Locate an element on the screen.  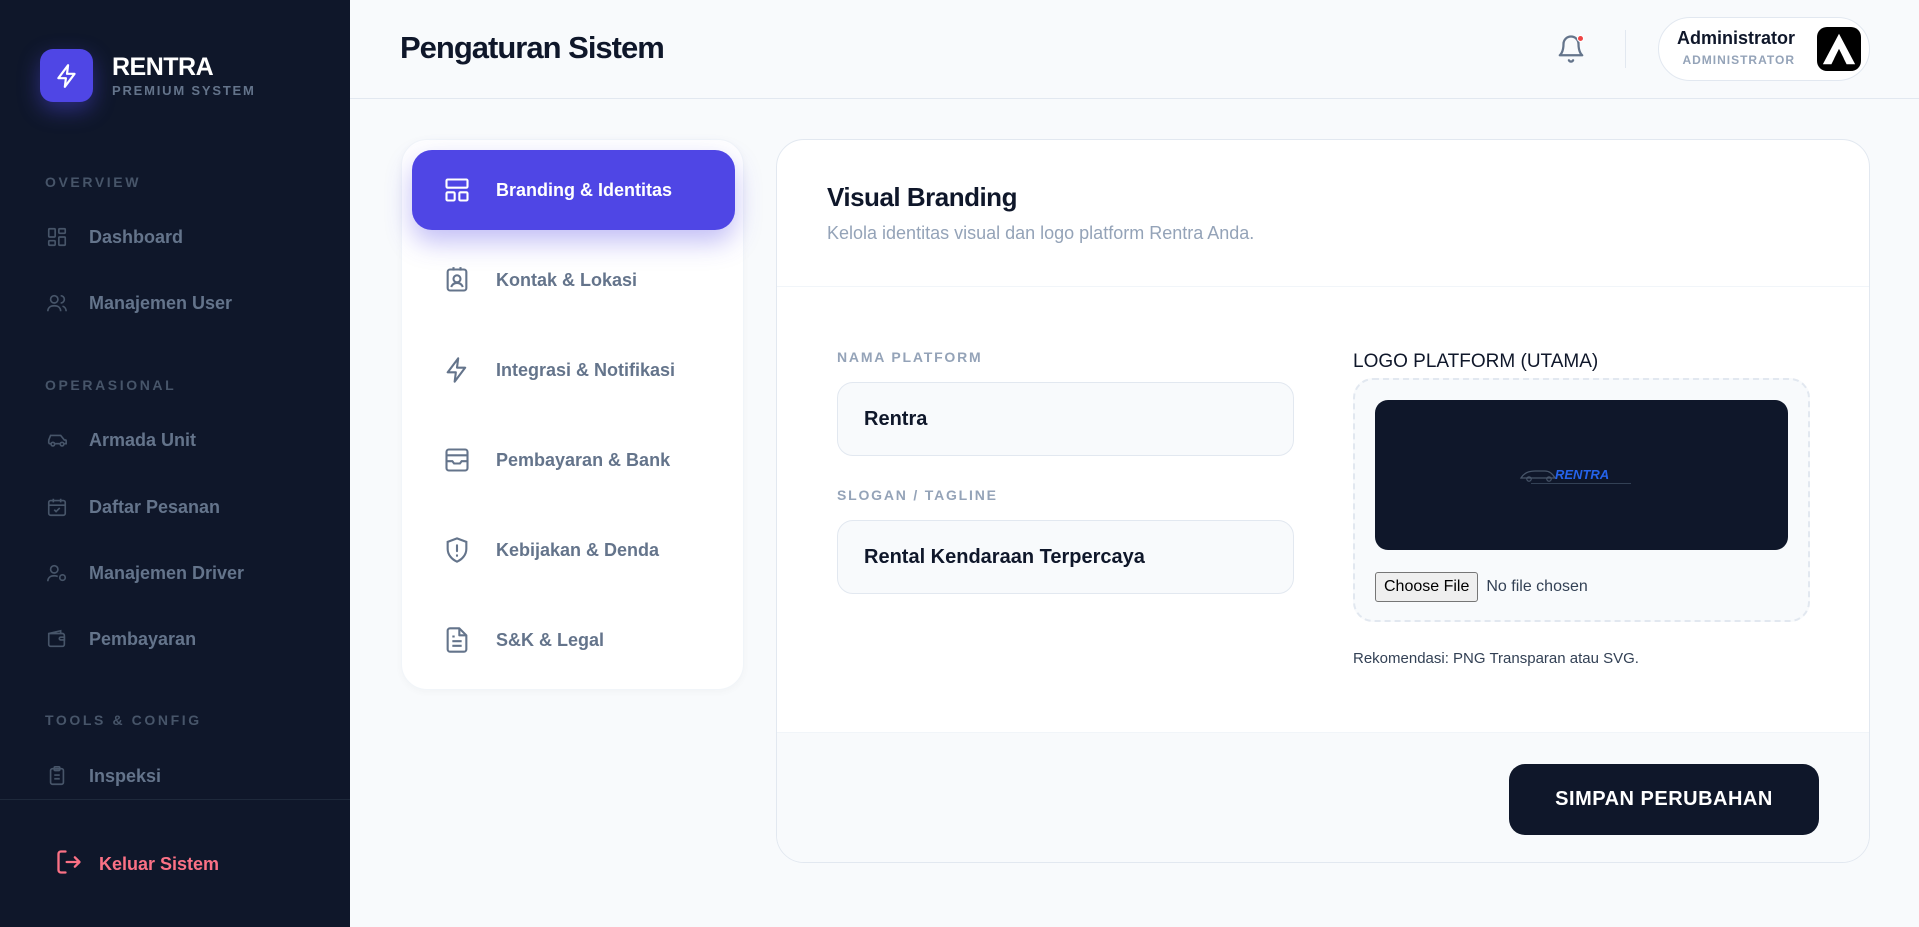
tab-label: Kebijakan & Denda is located at coordinates (578, 549).